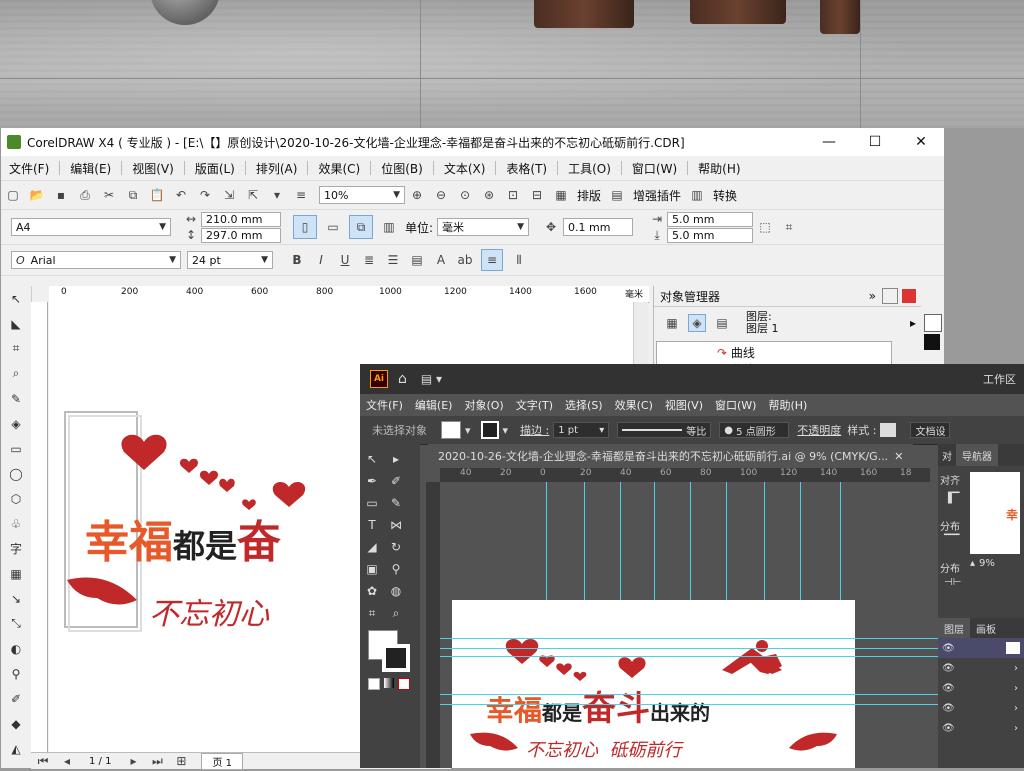 This screenshot has height=771, width=1024. I want to click on vertical-text-icon: ⦀, so click(519, 260).